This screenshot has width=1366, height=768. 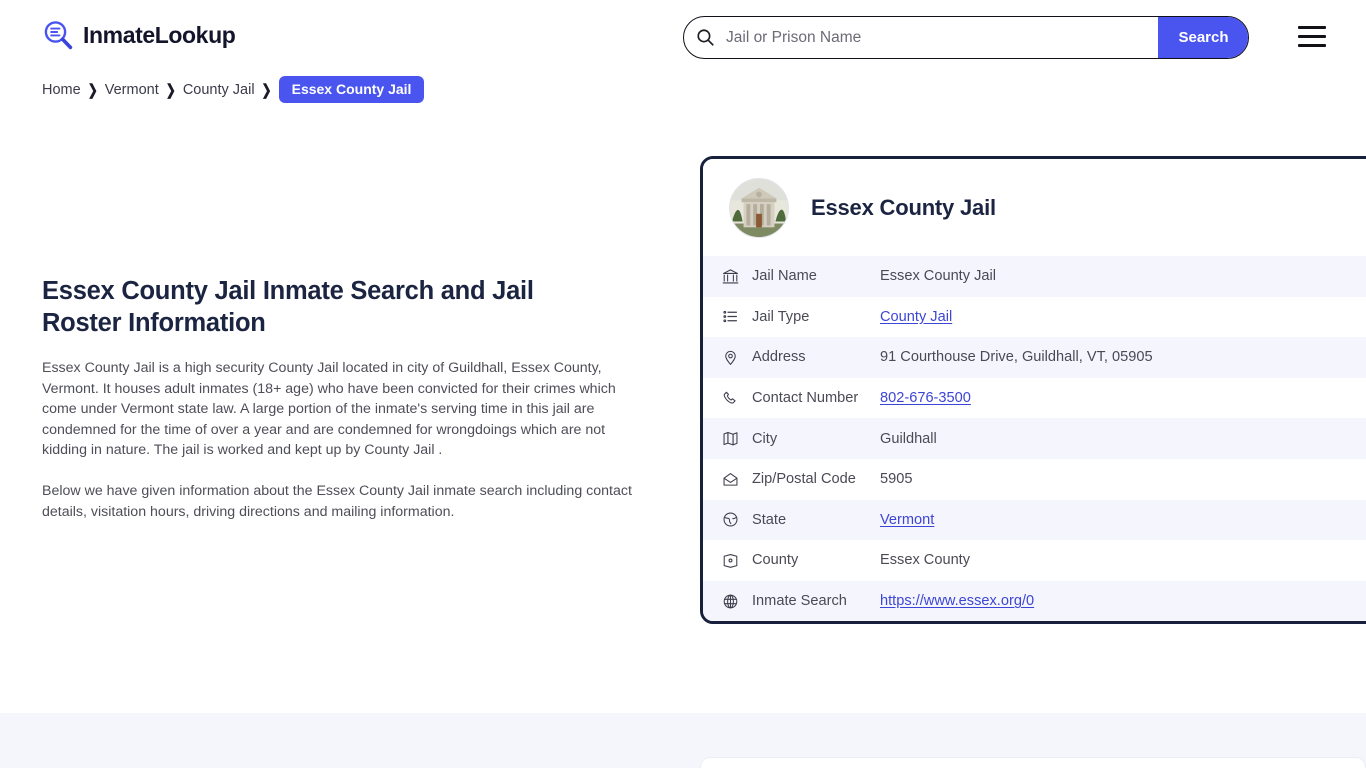 I want to click on brand-logo-link: InmateLookup, so click(x=139, y=35).